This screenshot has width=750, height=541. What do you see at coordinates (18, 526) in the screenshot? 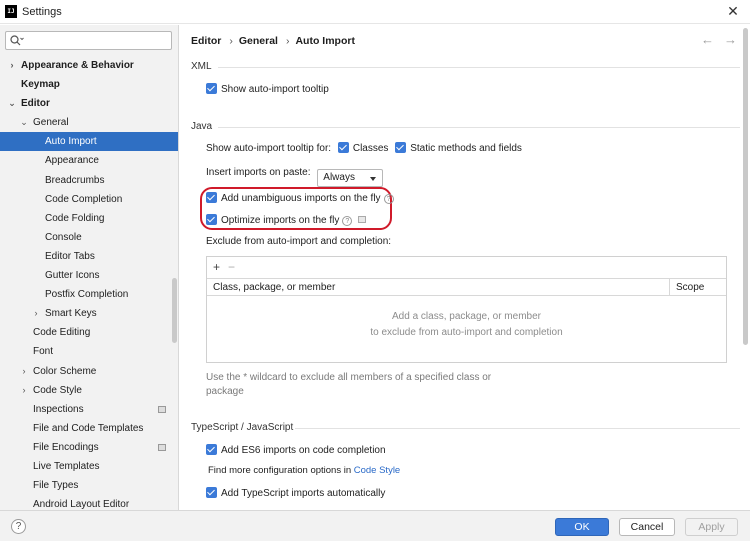
I see `help-button: ?` at bounding box center [18, 526].